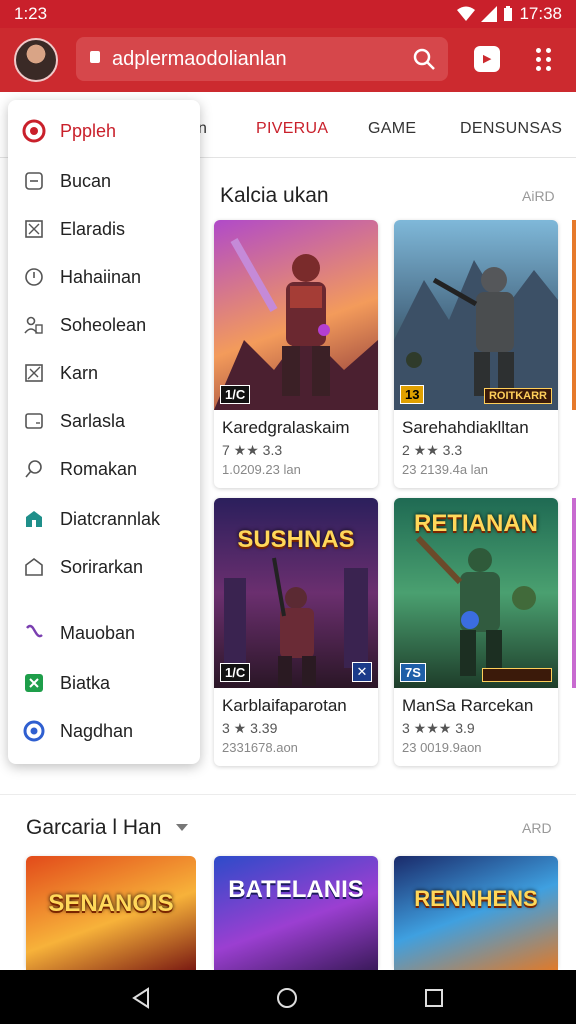 The image size is (576, 1024). What do you see at coordinates (476, 898) in the screenshot?
I see `game-art-title: RENNHENS` at bounding box center [476, 898].